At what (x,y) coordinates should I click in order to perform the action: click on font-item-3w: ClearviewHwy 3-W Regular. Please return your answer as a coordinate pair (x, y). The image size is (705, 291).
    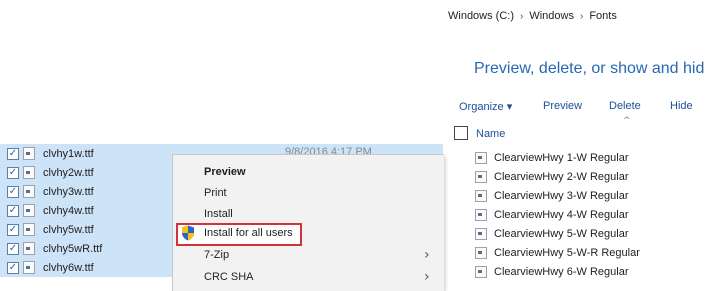
    Looking at the image, I should click on (551, 195).